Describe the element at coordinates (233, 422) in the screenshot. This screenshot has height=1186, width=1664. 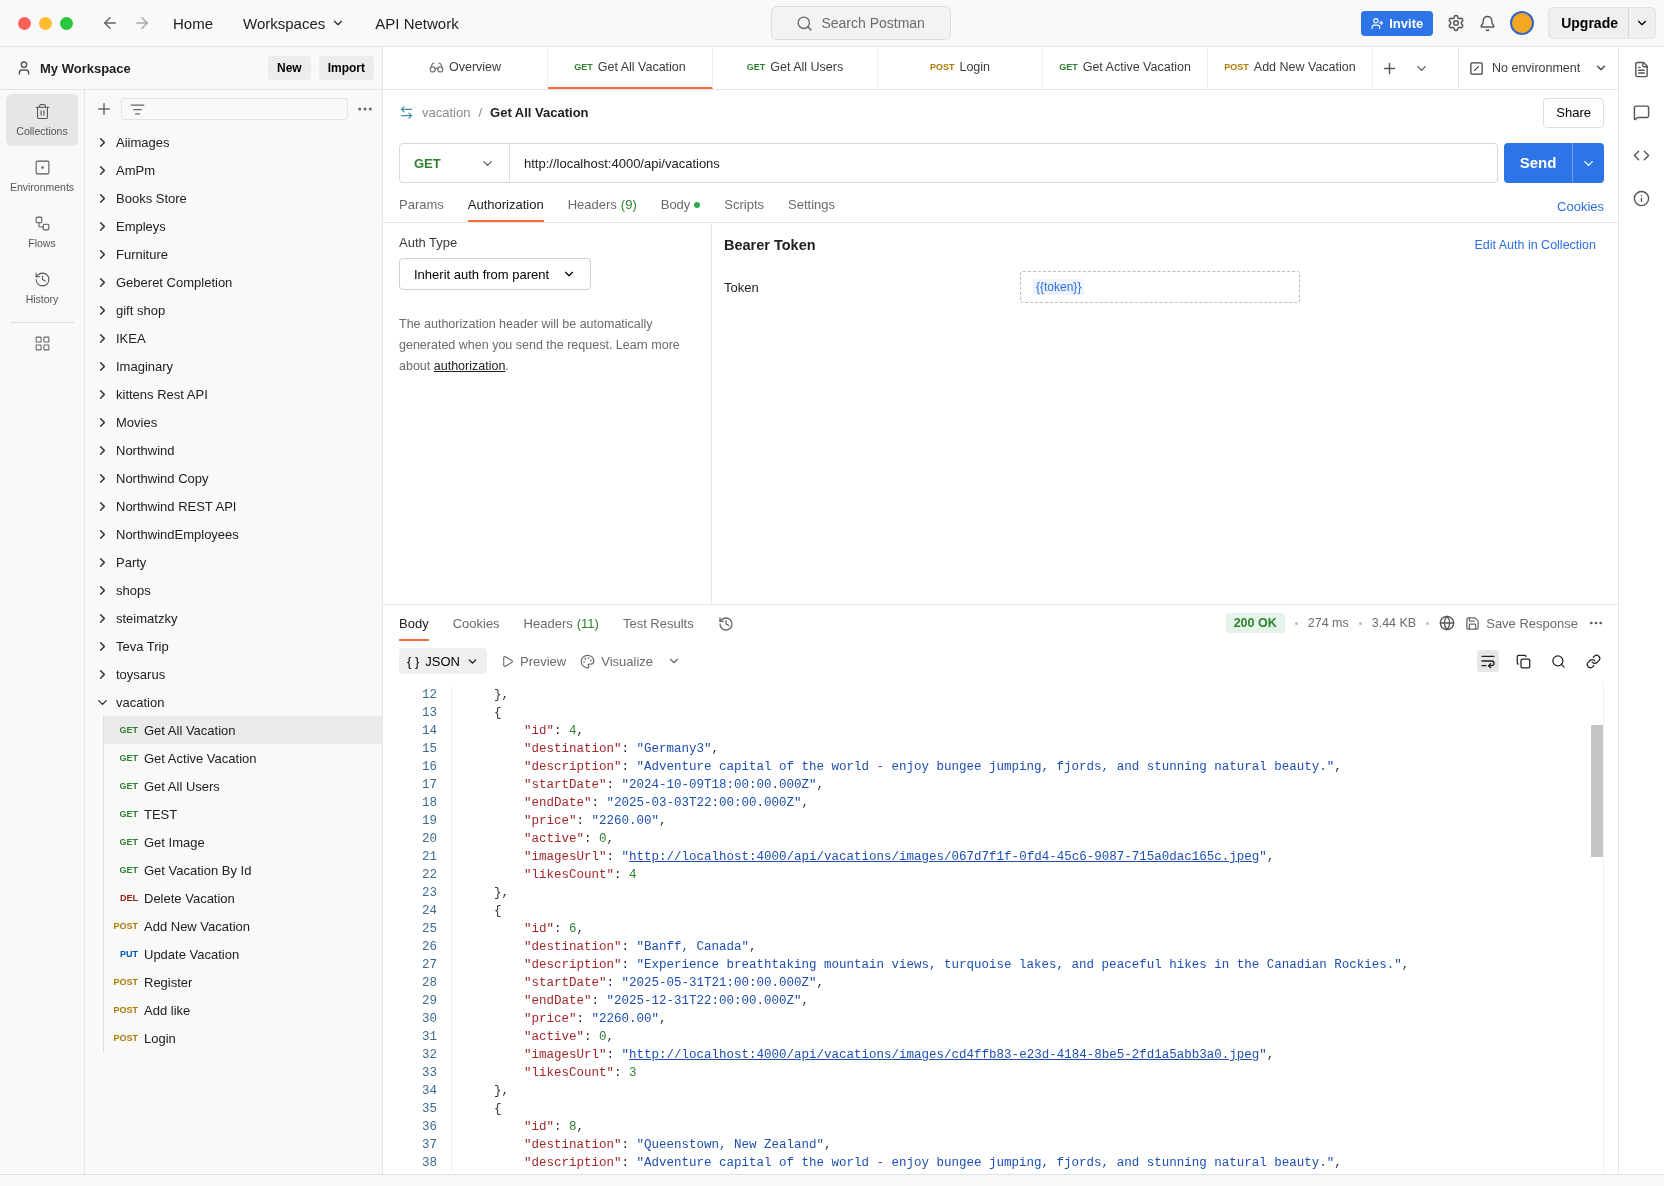
I see `collection-item: Movies` at that location.